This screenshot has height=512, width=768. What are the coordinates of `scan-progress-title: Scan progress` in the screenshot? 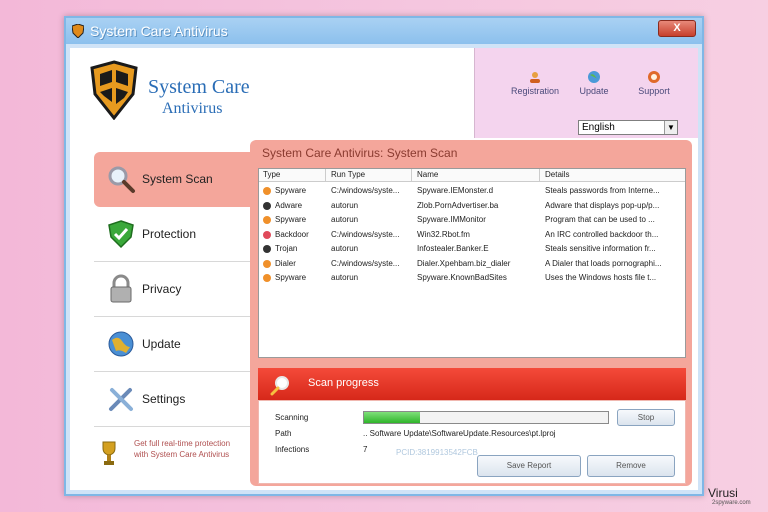 It's located at (343, 383).